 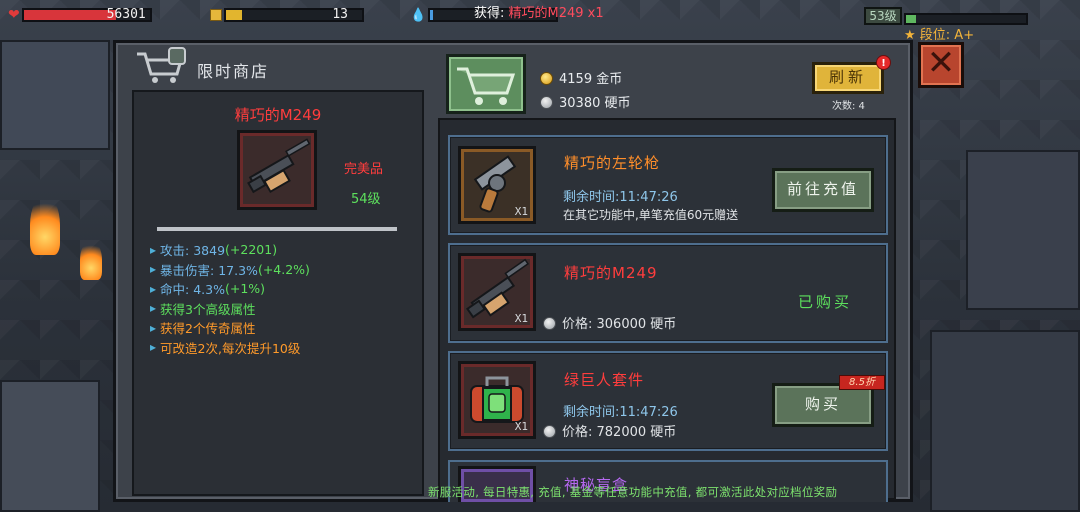 I want to click on shop-item-note: 在其它功能中,单笔充值60元赠送, so click(x=651, y=215).